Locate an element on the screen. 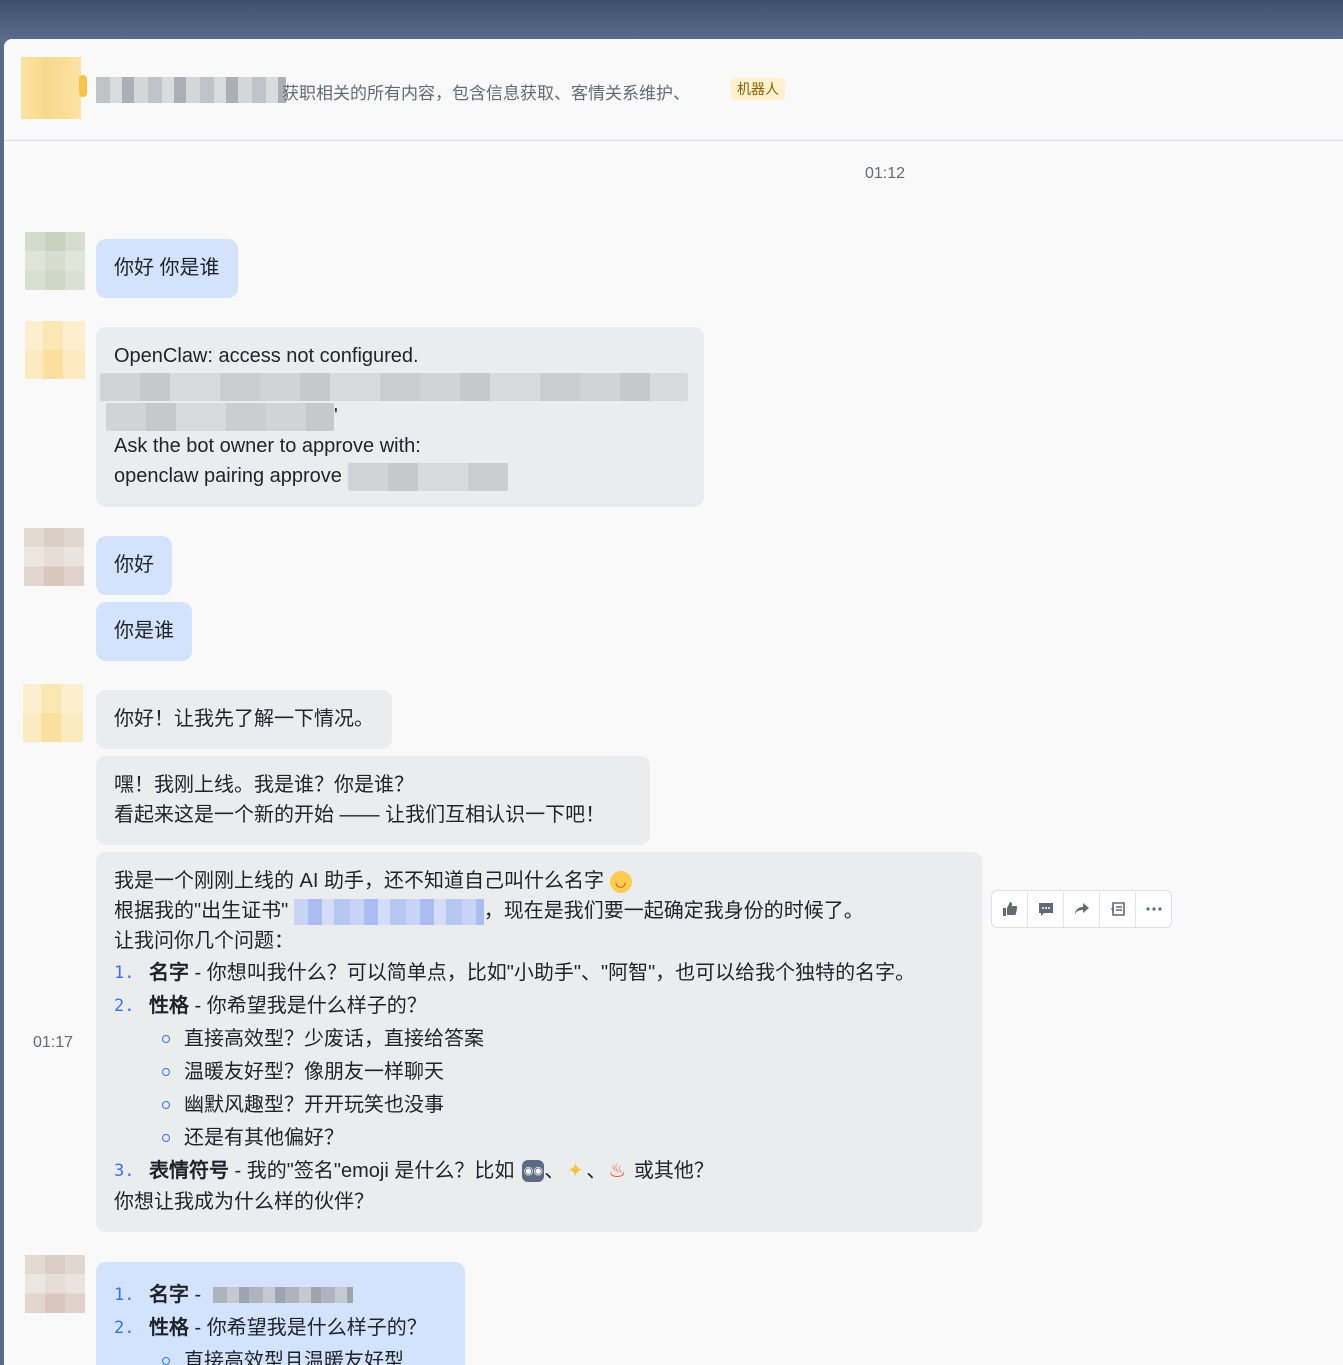 This screenshot has height=1365, width=1343. fire-emoji-icon: ♨ is located at coordinates (617, 1170).